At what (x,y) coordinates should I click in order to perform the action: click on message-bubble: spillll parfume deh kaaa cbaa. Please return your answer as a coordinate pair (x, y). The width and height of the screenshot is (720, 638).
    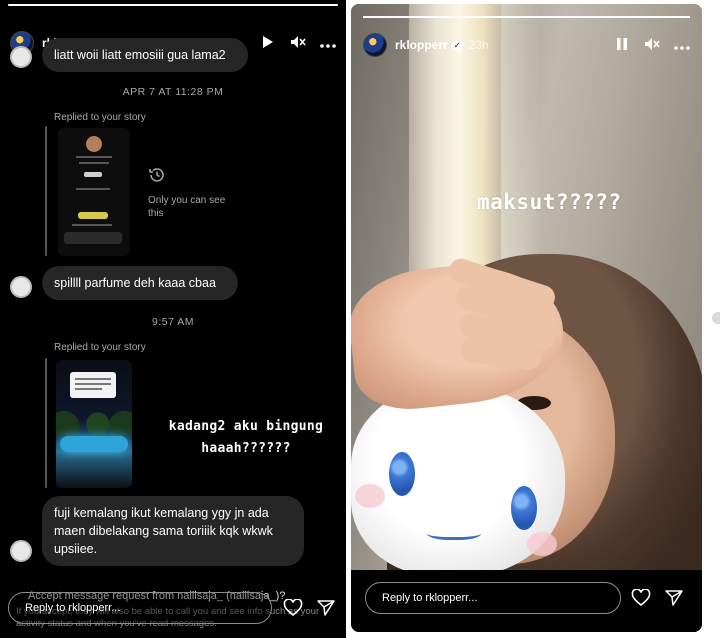
    Looking at the image, I should click on (140, 283).